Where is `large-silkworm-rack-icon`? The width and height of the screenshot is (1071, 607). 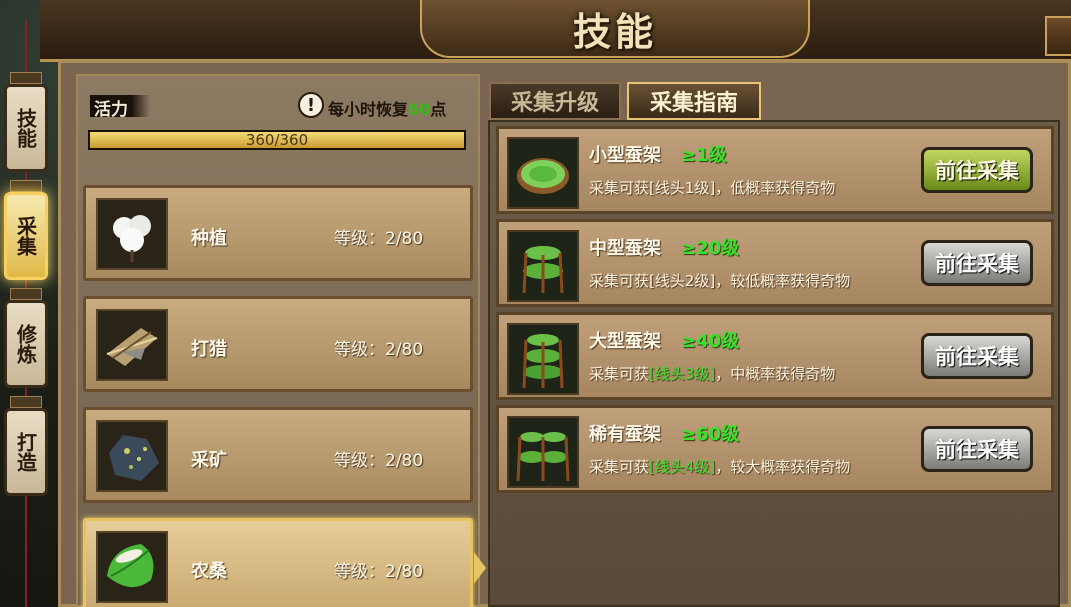
large-silkworm-rack-icon is located at coordinates (543, 359).